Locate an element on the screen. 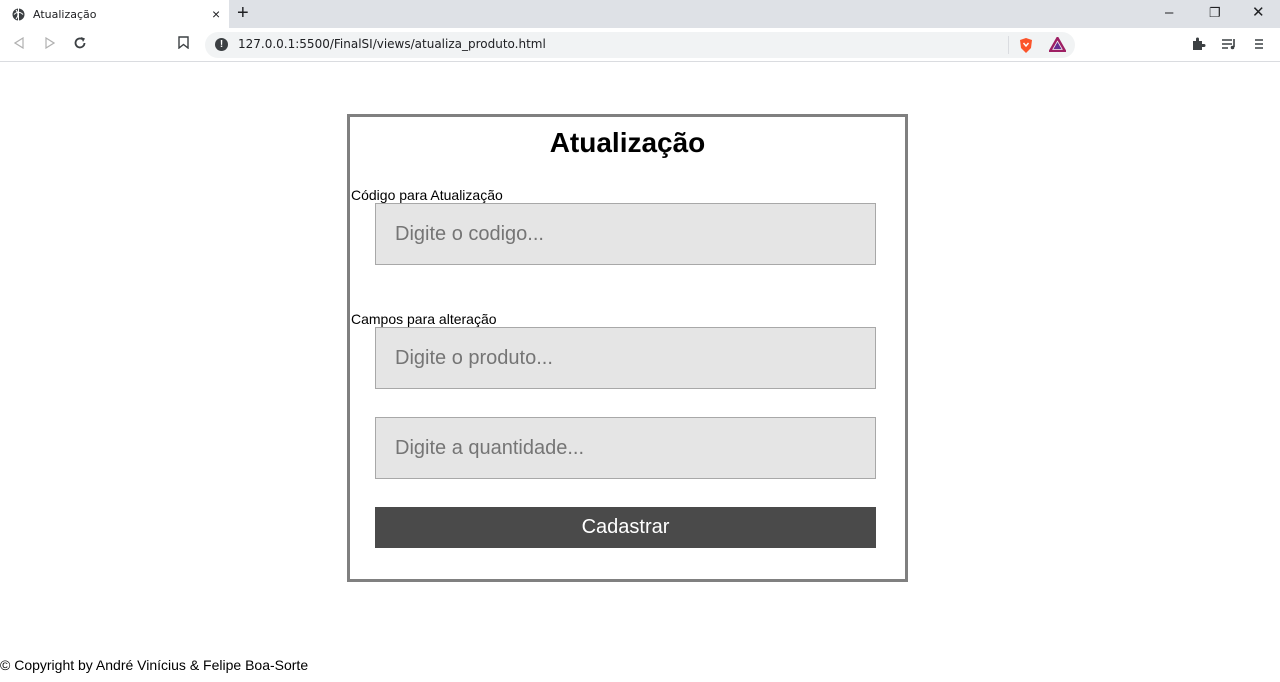 The image size is (1280, 682). submit-button: Cadastrar is located at coordinates (625, 527).